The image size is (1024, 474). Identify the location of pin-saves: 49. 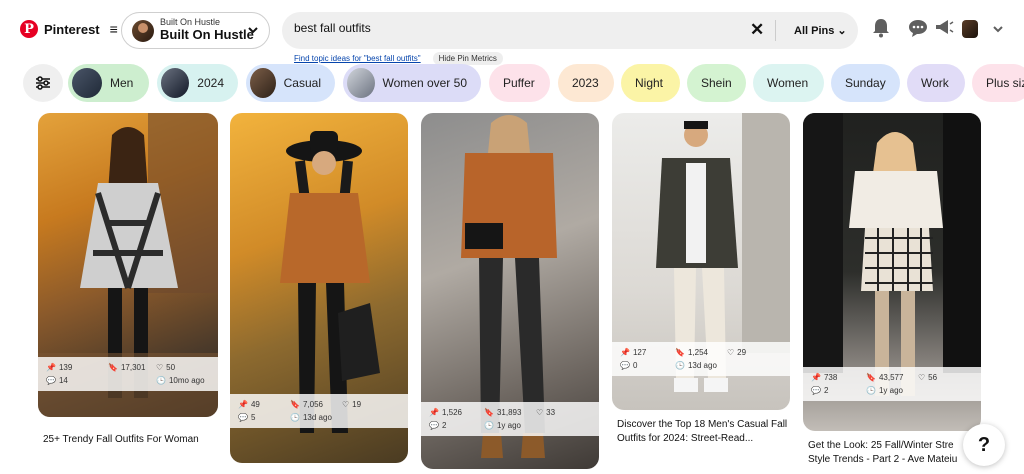
(255, 404).